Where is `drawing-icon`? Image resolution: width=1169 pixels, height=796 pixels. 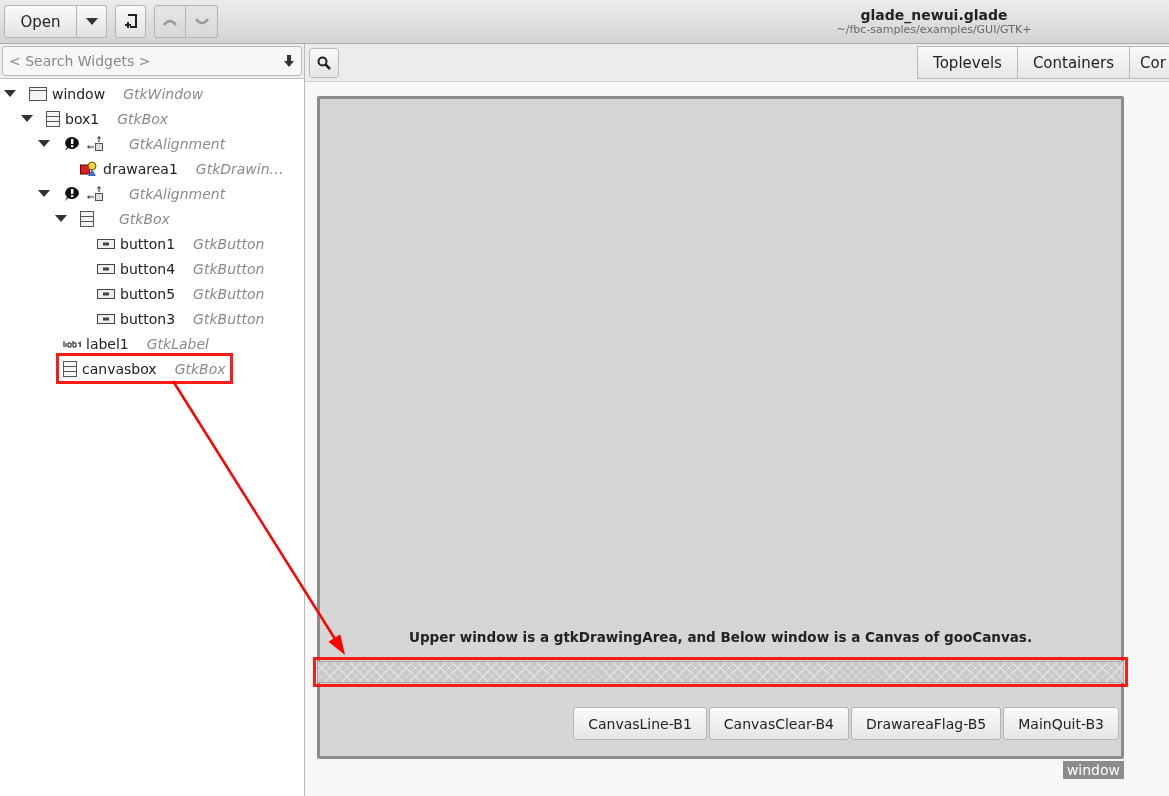 drawing-icon is located at coordinates (89, 168).